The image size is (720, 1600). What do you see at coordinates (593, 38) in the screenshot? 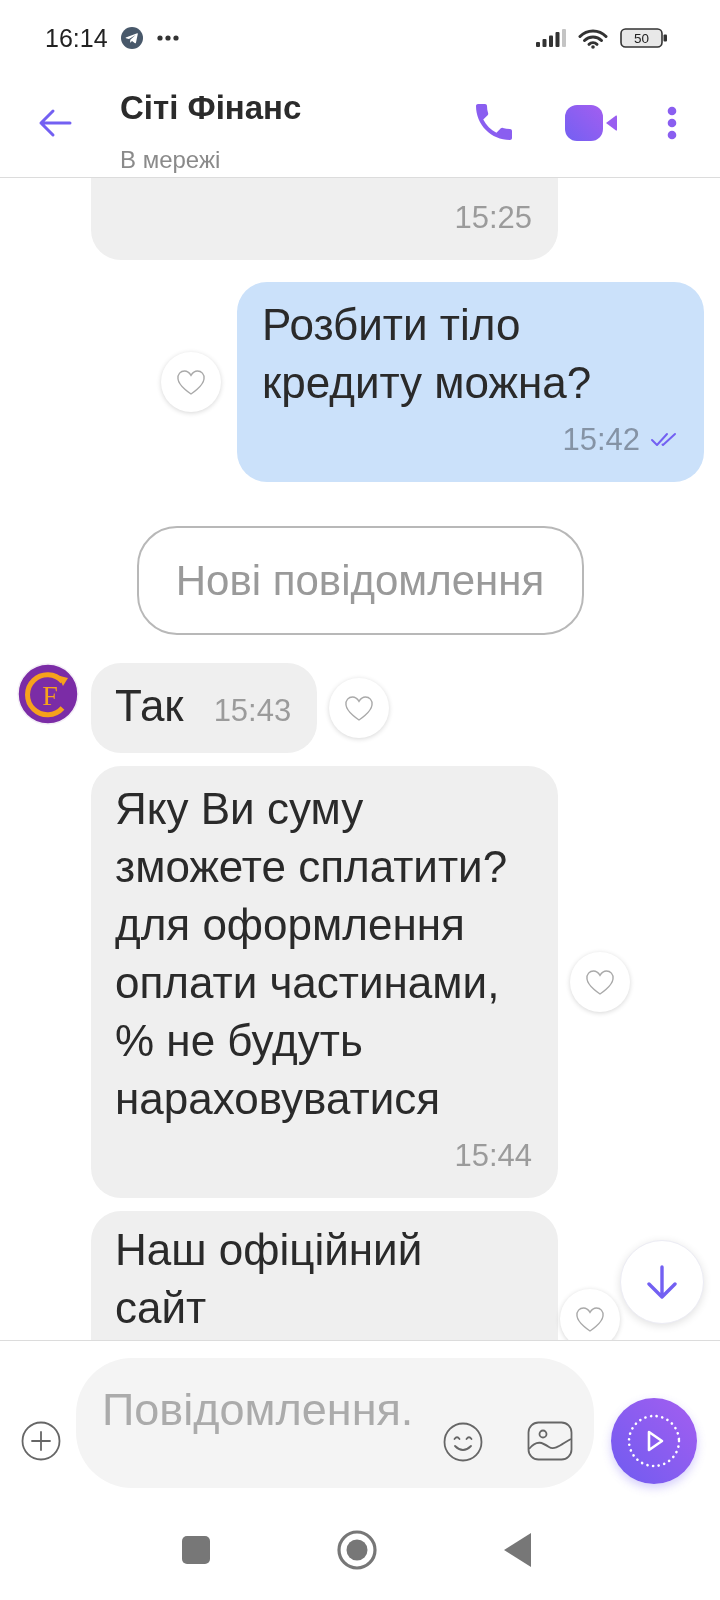
I see `wifi-icon` at bounding box center [593, 38].